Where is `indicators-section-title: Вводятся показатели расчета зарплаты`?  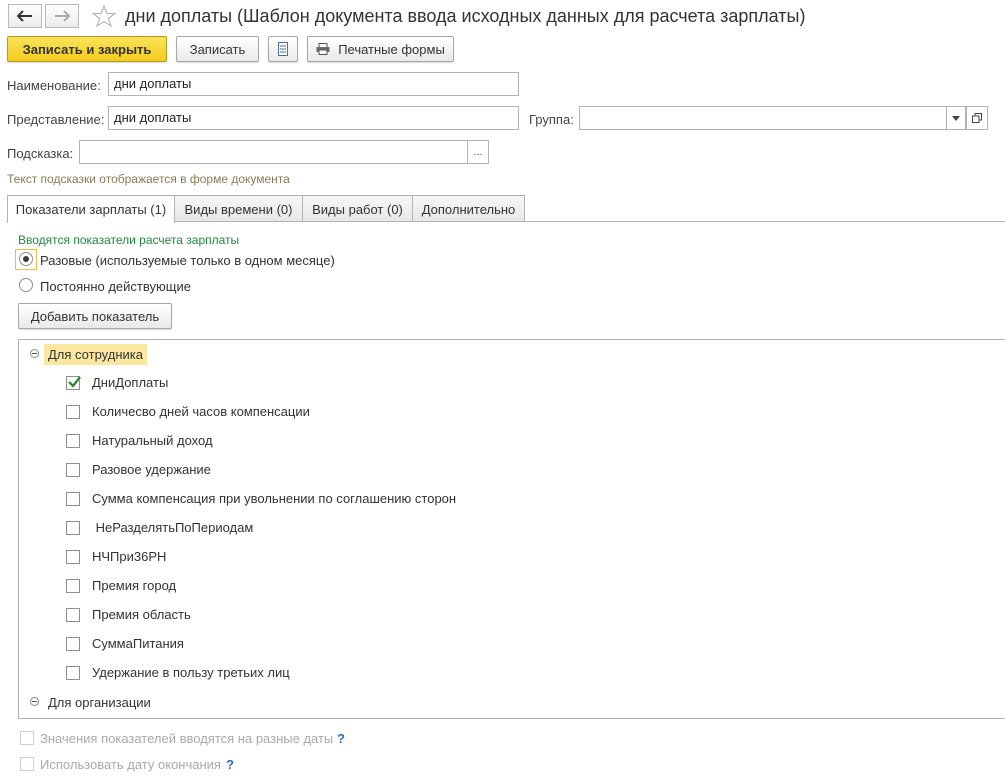 indicators-section-title: Вводятся показатели расчета зарплаты is located at coordinates (129, 240).